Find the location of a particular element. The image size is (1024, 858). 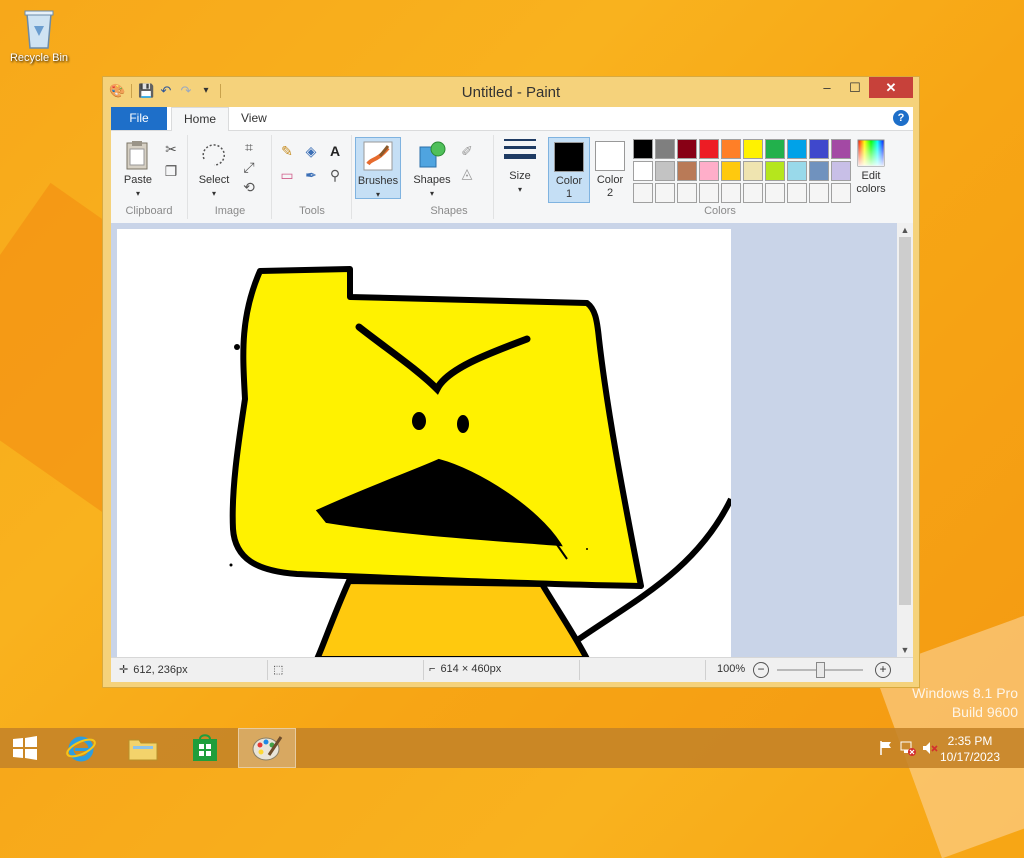

shapes-button: Shapes ▾ is located at coordinates (432, 168).